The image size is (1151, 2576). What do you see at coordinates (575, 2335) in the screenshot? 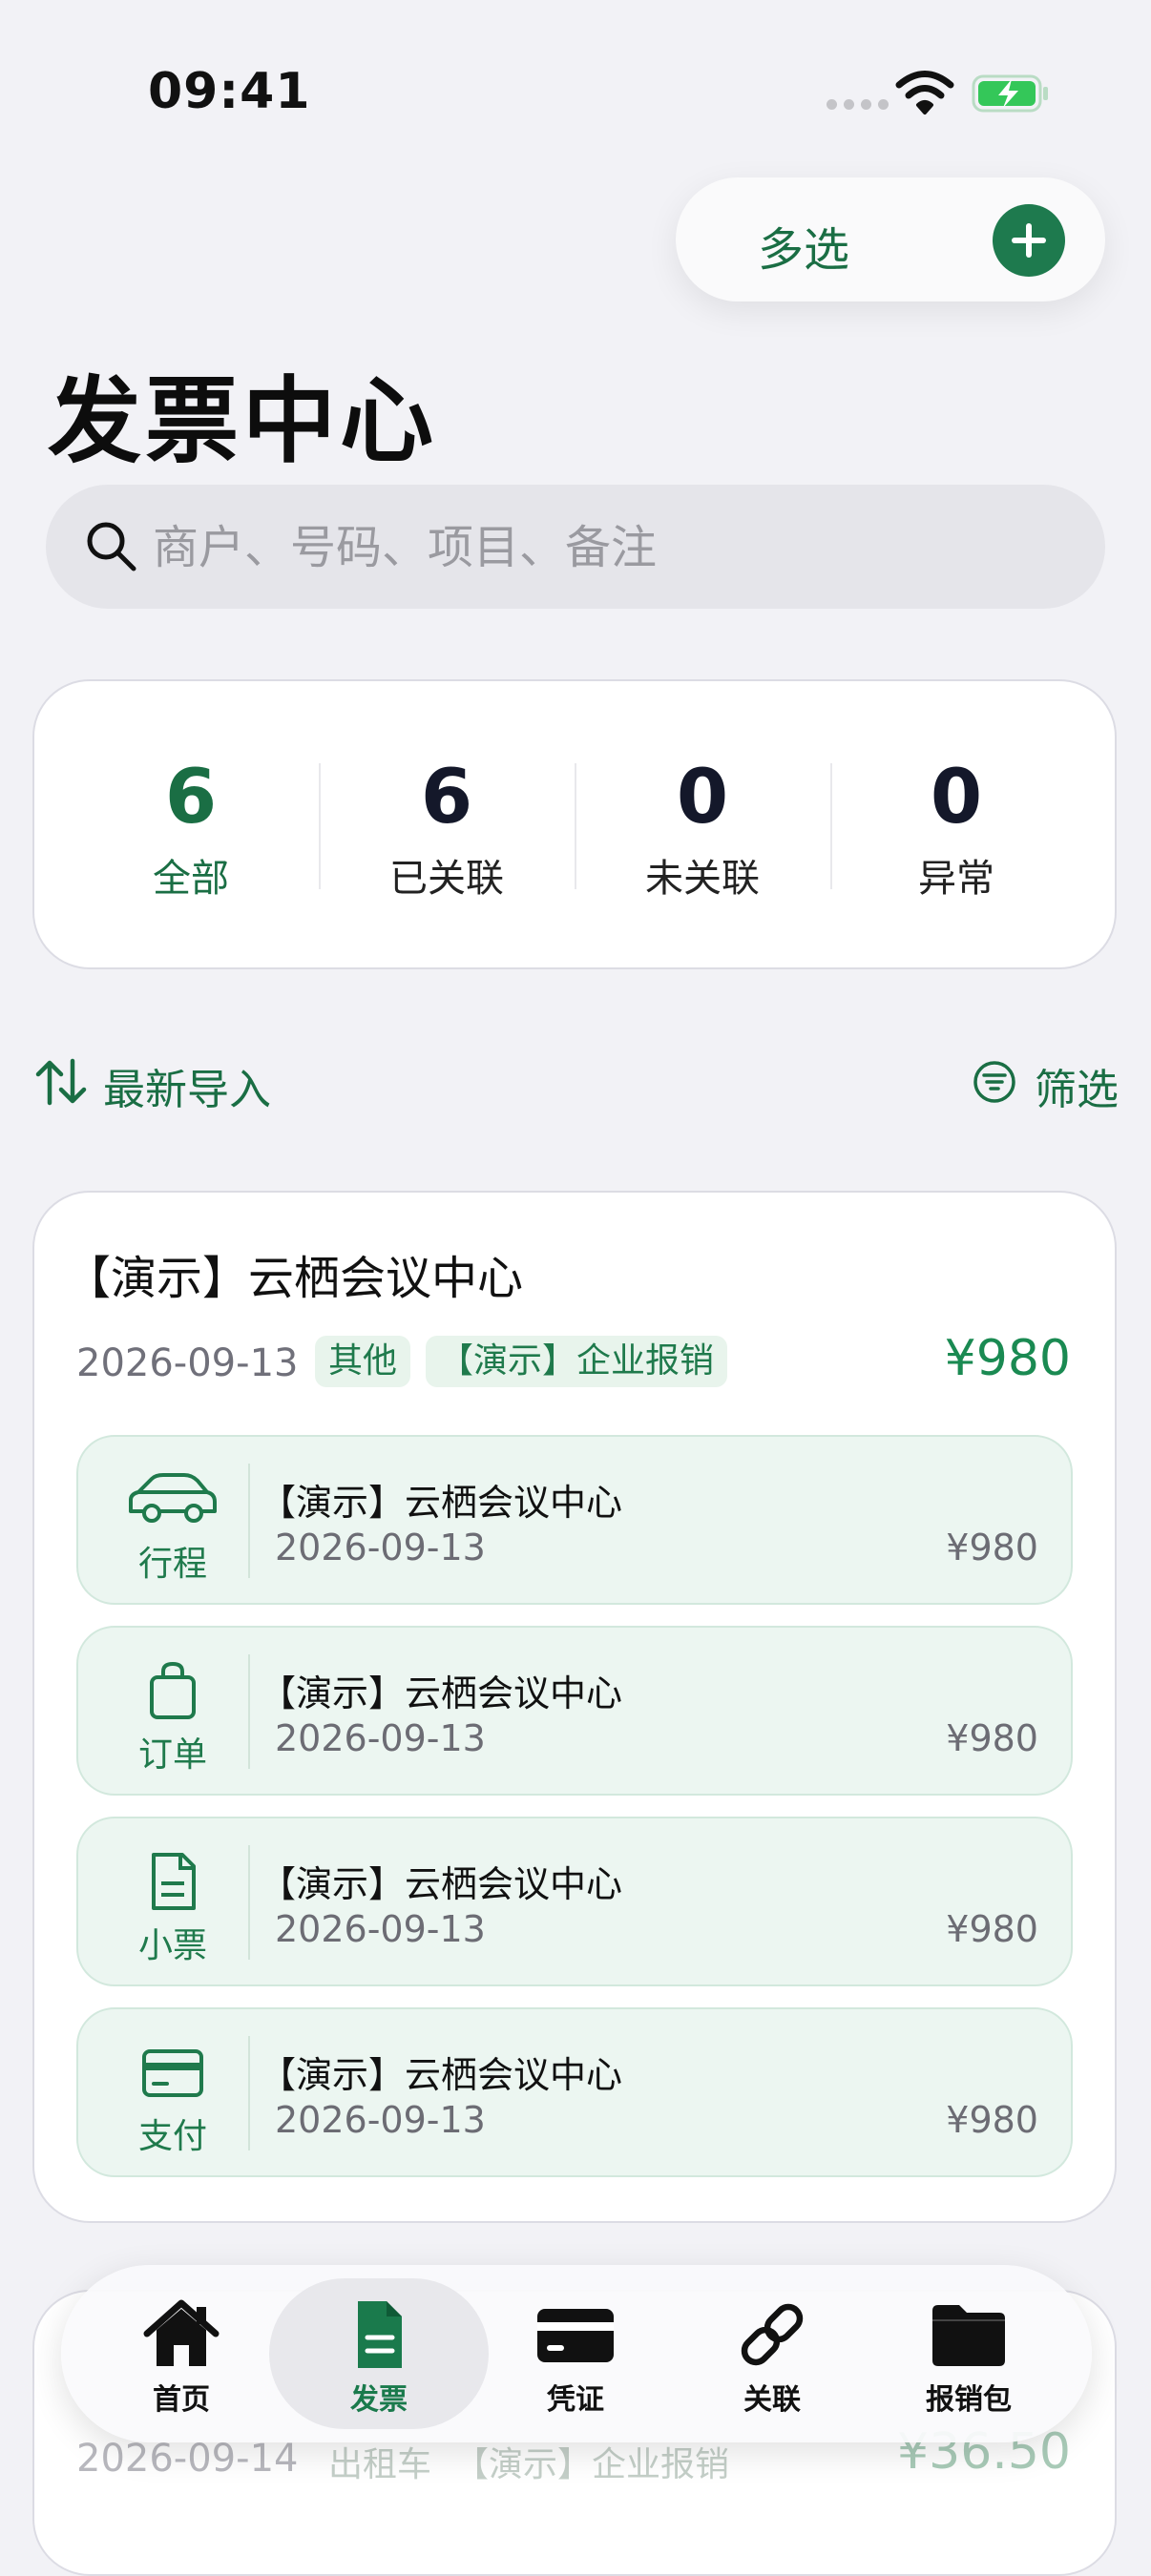
I see `card-icon` at bounding box center [575, 2335].